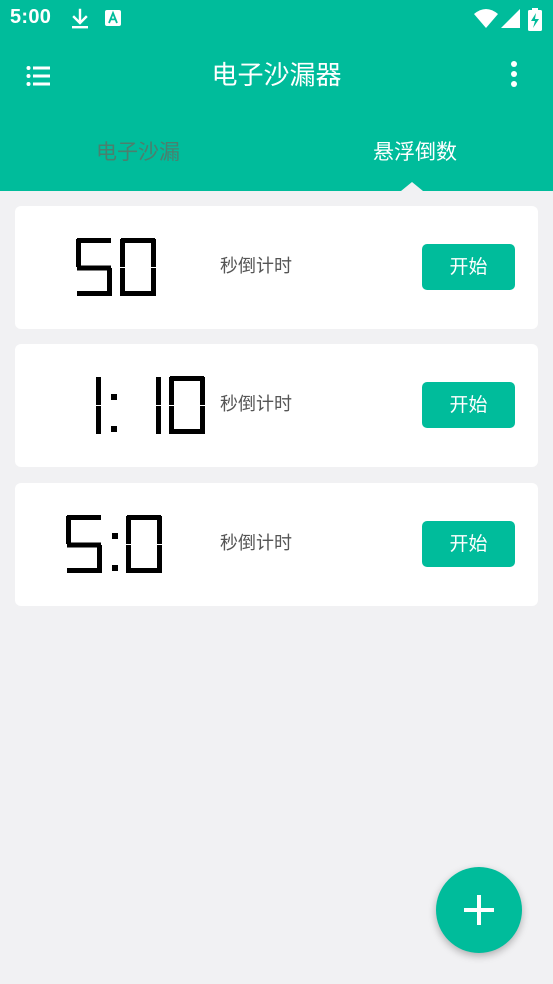 Image resolution: width=553 pixels, height=984 pixels. I want to click on wifi-icon, so click(486, 21).